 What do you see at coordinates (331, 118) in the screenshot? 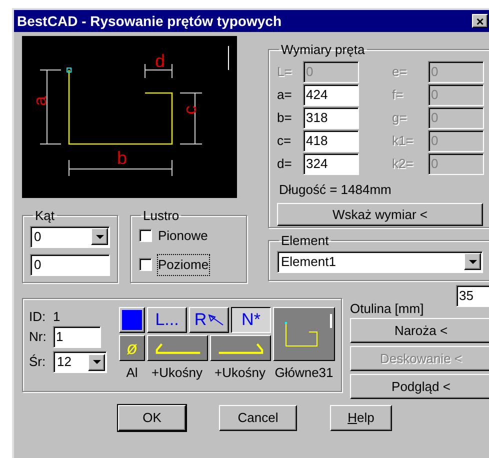
I see `dimension-field: 318` at bounding box center [331, 118].